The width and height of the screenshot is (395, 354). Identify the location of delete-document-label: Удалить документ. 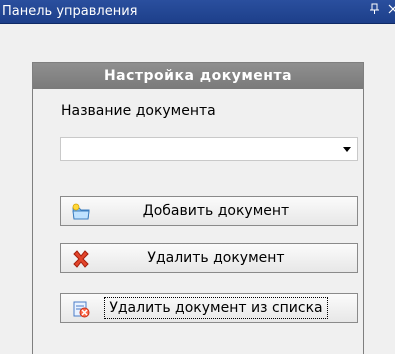
(216, 258).